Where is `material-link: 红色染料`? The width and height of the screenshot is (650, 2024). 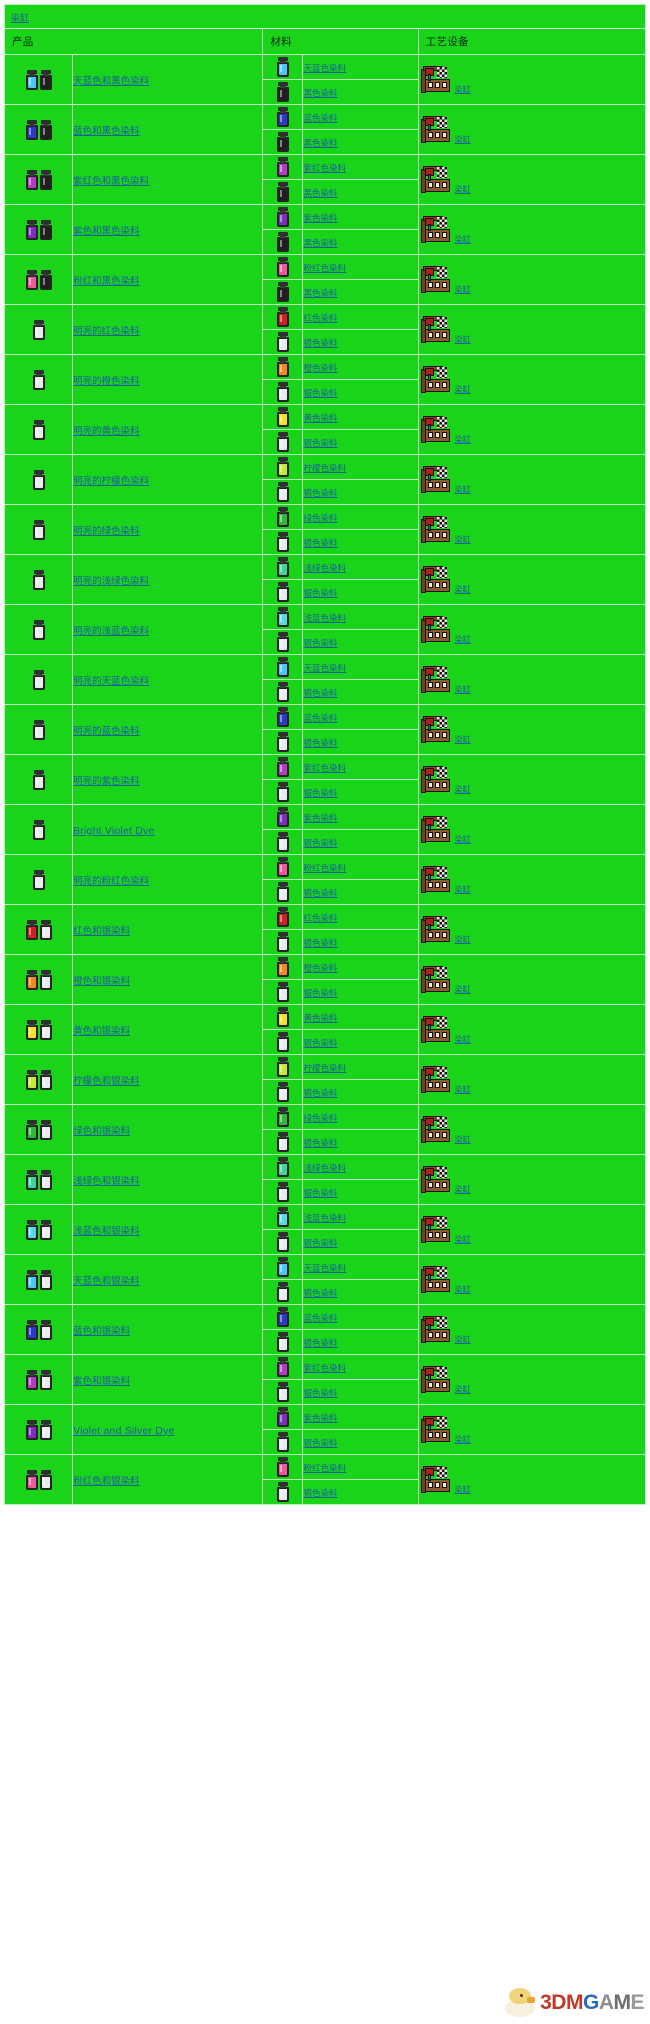
material-link: 红色染料 is located at coordinates (320, 318).